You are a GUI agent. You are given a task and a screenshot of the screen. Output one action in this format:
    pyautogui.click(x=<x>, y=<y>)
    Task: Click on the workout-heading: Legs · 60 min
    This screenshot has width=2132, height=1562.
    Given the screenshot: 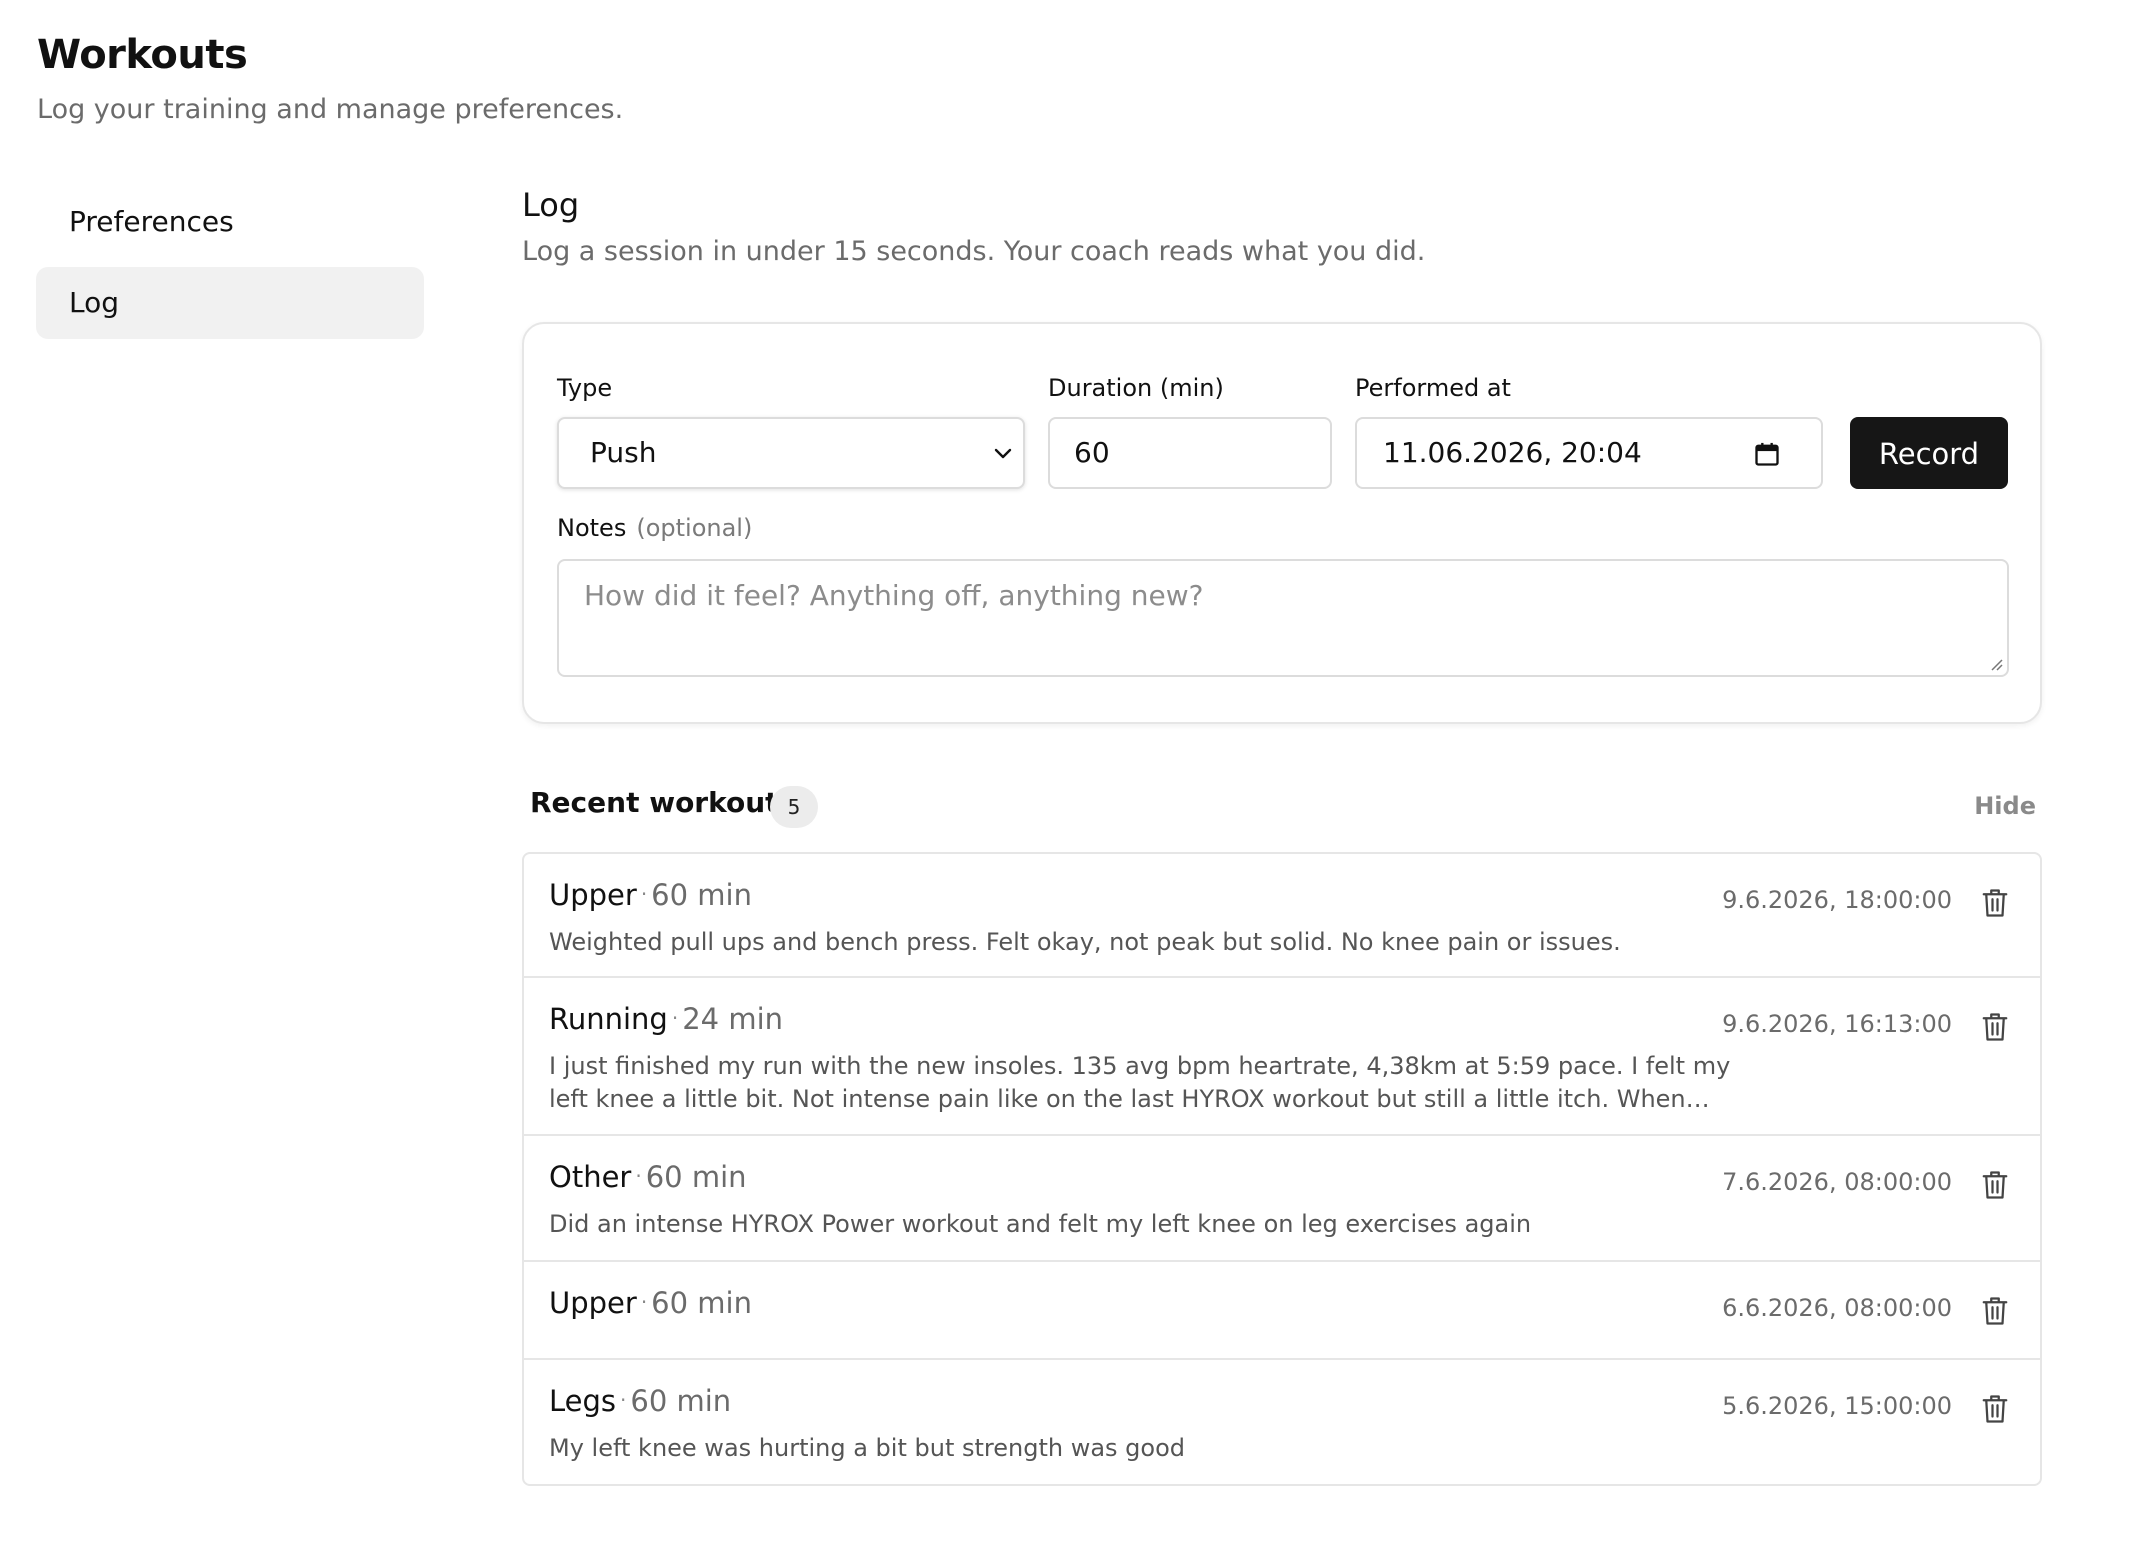 What is the action you would take?
    pyautogui.click(x=640, y=1401)
    